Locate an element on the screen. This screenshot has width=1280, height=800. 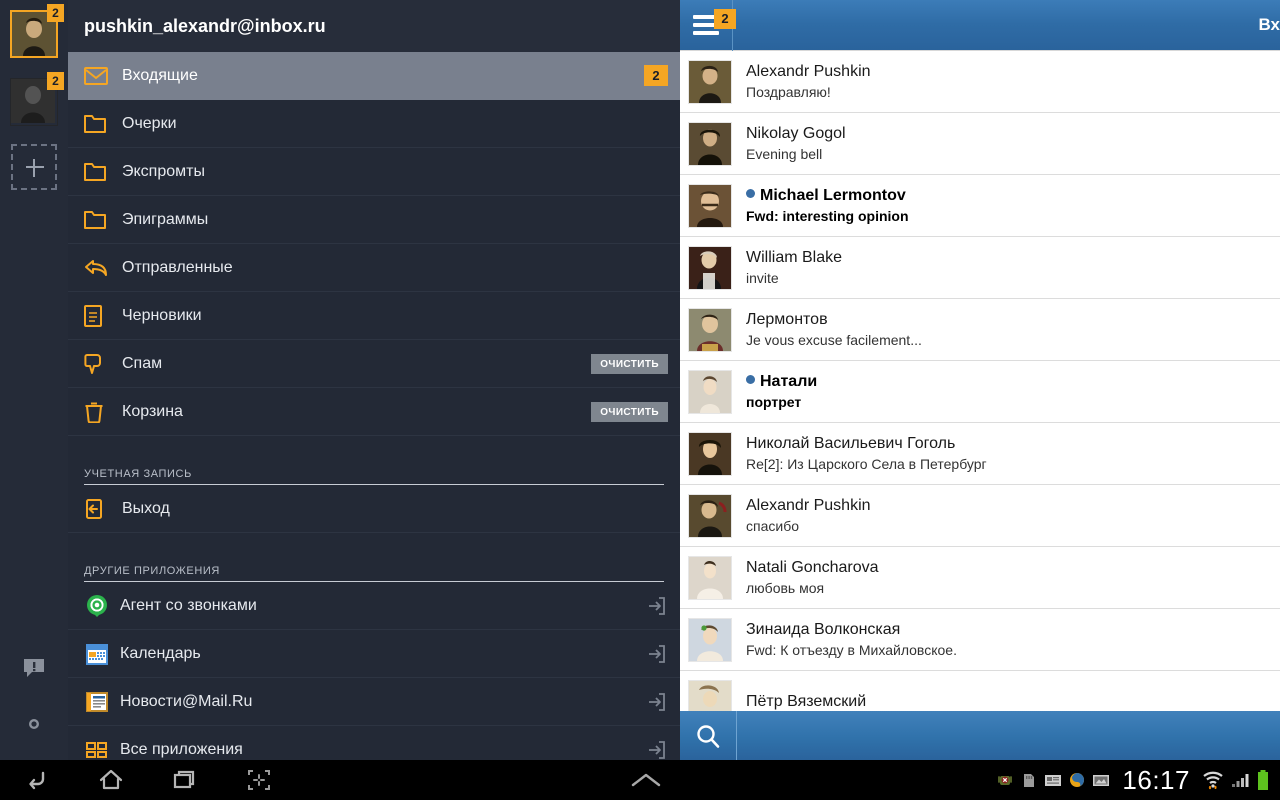
image-icon is located at coordinates (1101, 780).